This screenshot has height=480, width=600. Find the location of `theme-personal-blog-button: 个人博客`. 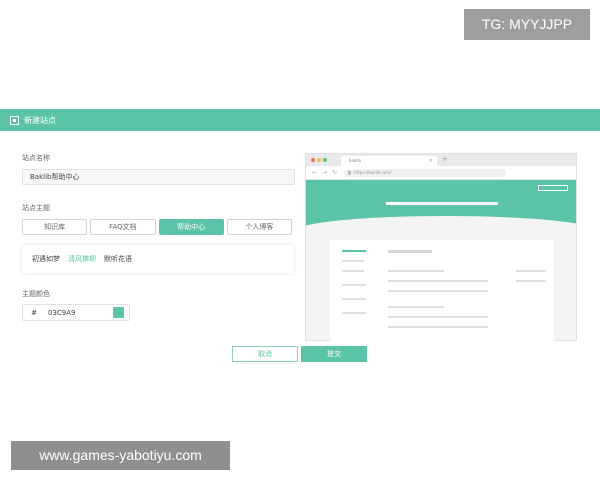

theme-personal-blog-button: 个人博客 is located at coordinates (259, 227).